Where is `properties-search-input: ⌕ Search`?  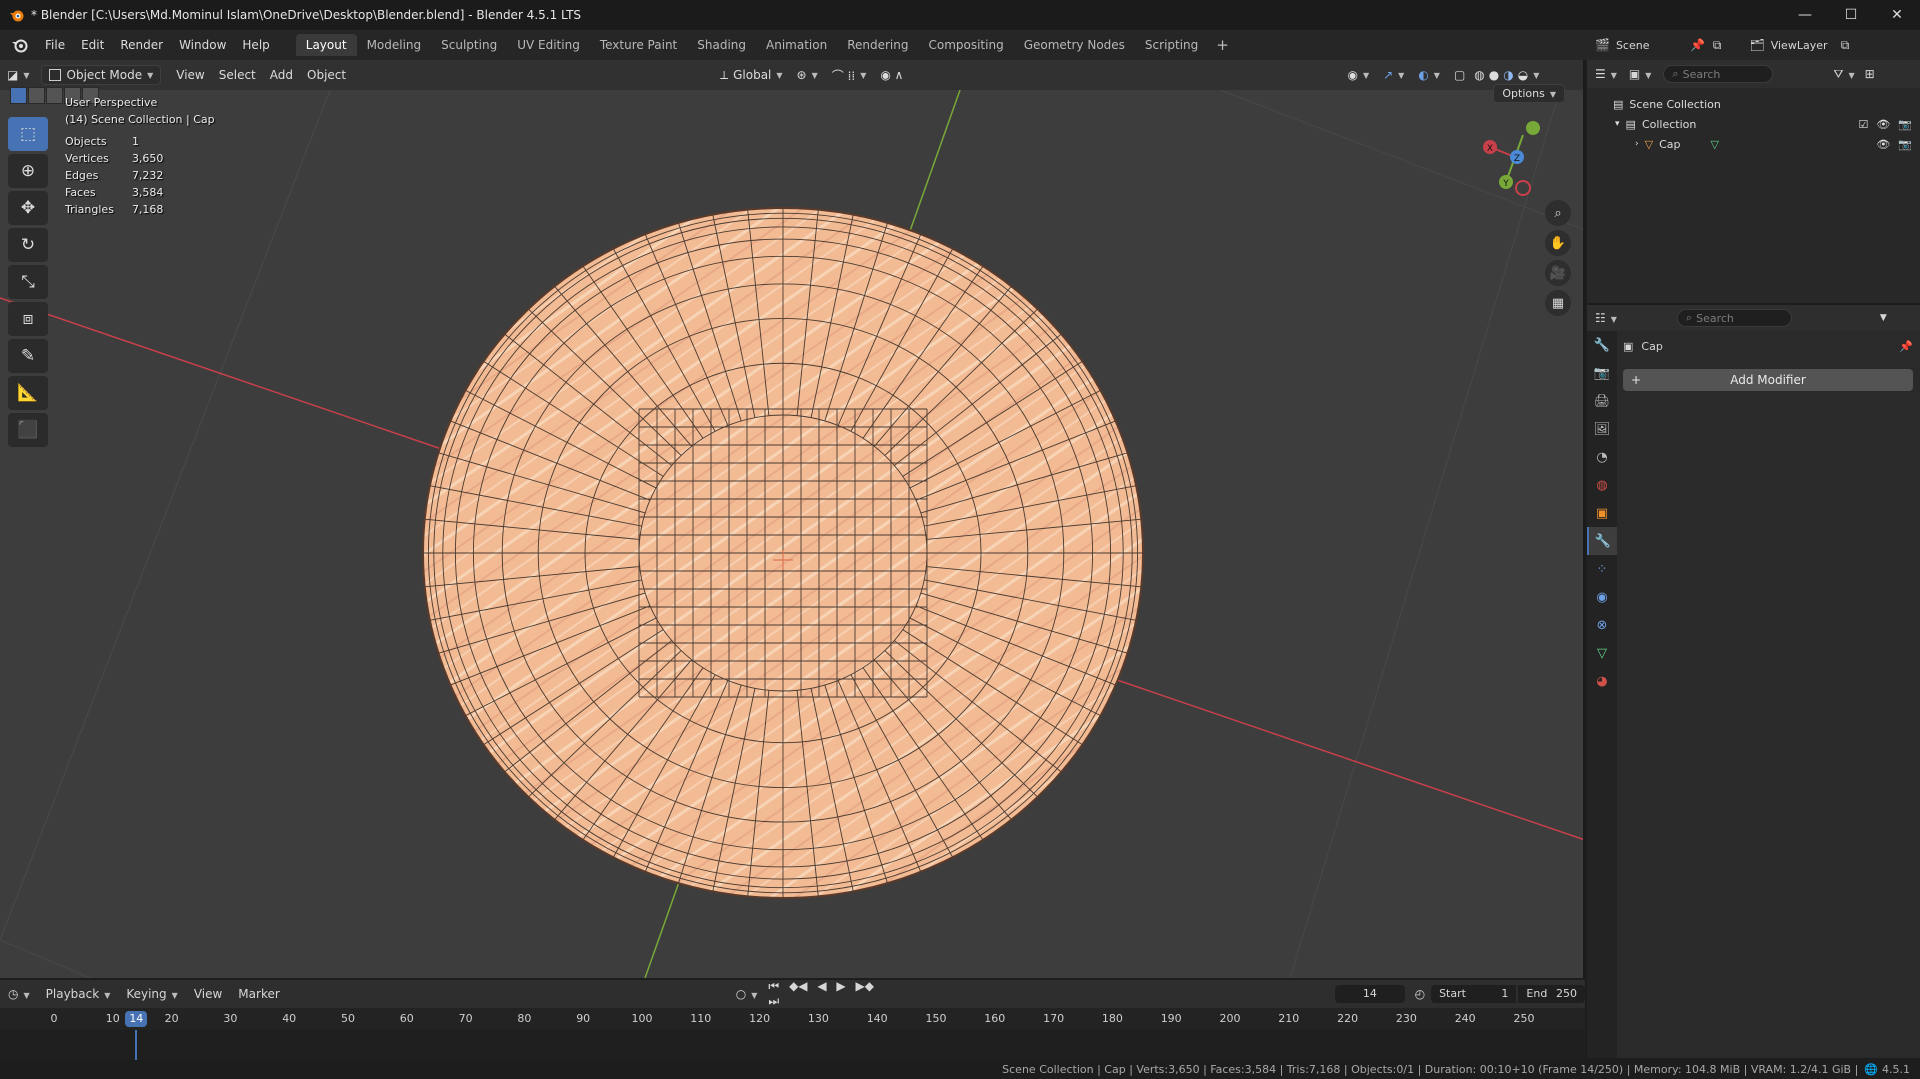
properties-search-input: ⌕ Search is located at coordinates (1734, 318).